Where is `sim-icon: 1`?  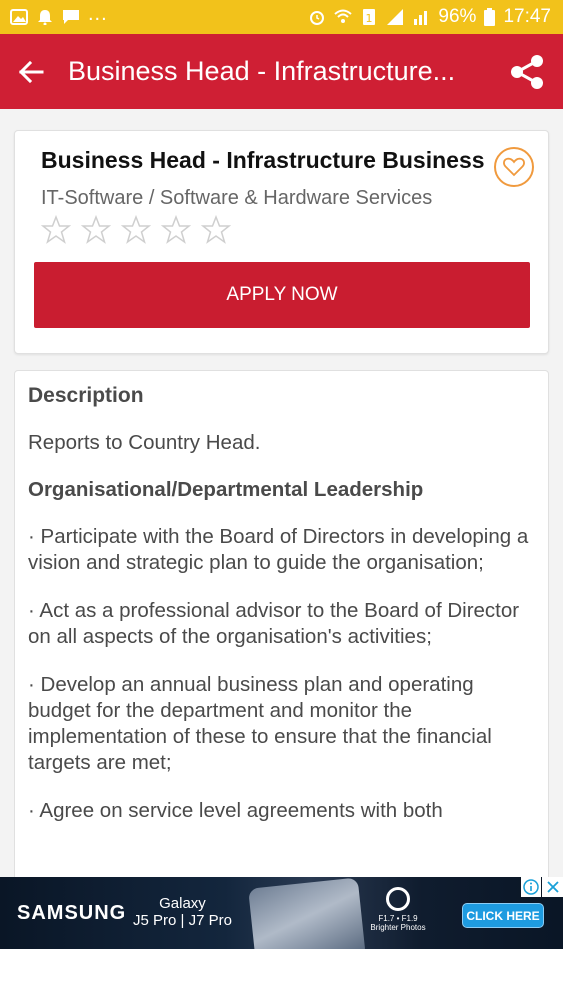 sim-icon: 1 is located at coordinates (369, 17).